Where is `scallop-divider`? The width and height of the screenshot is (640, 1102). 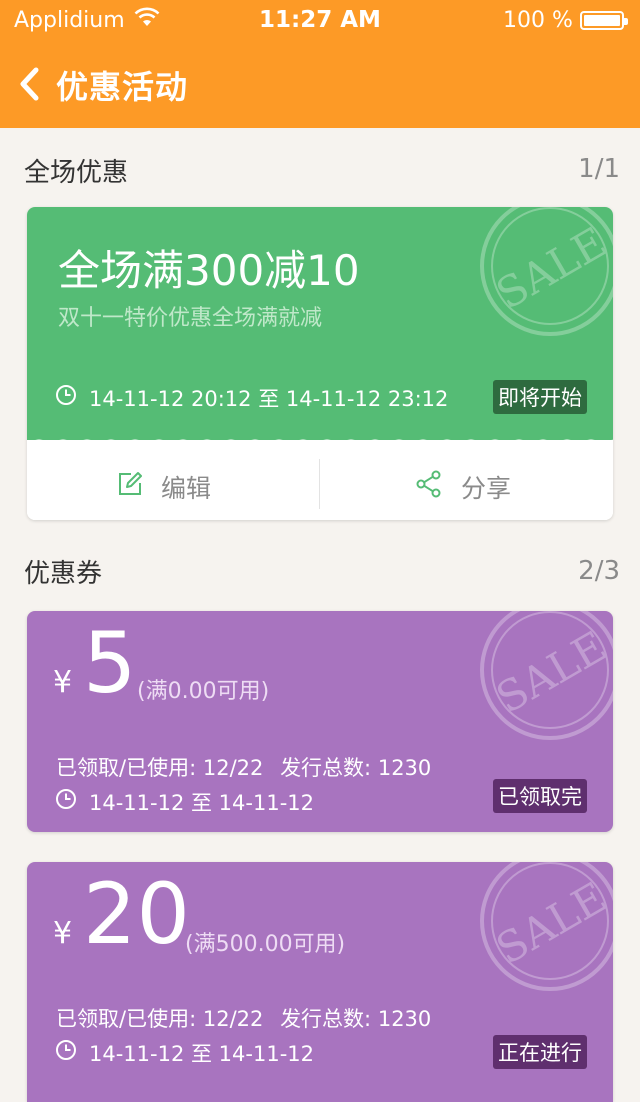 scallop-divider is located at coordinates (320, 440).